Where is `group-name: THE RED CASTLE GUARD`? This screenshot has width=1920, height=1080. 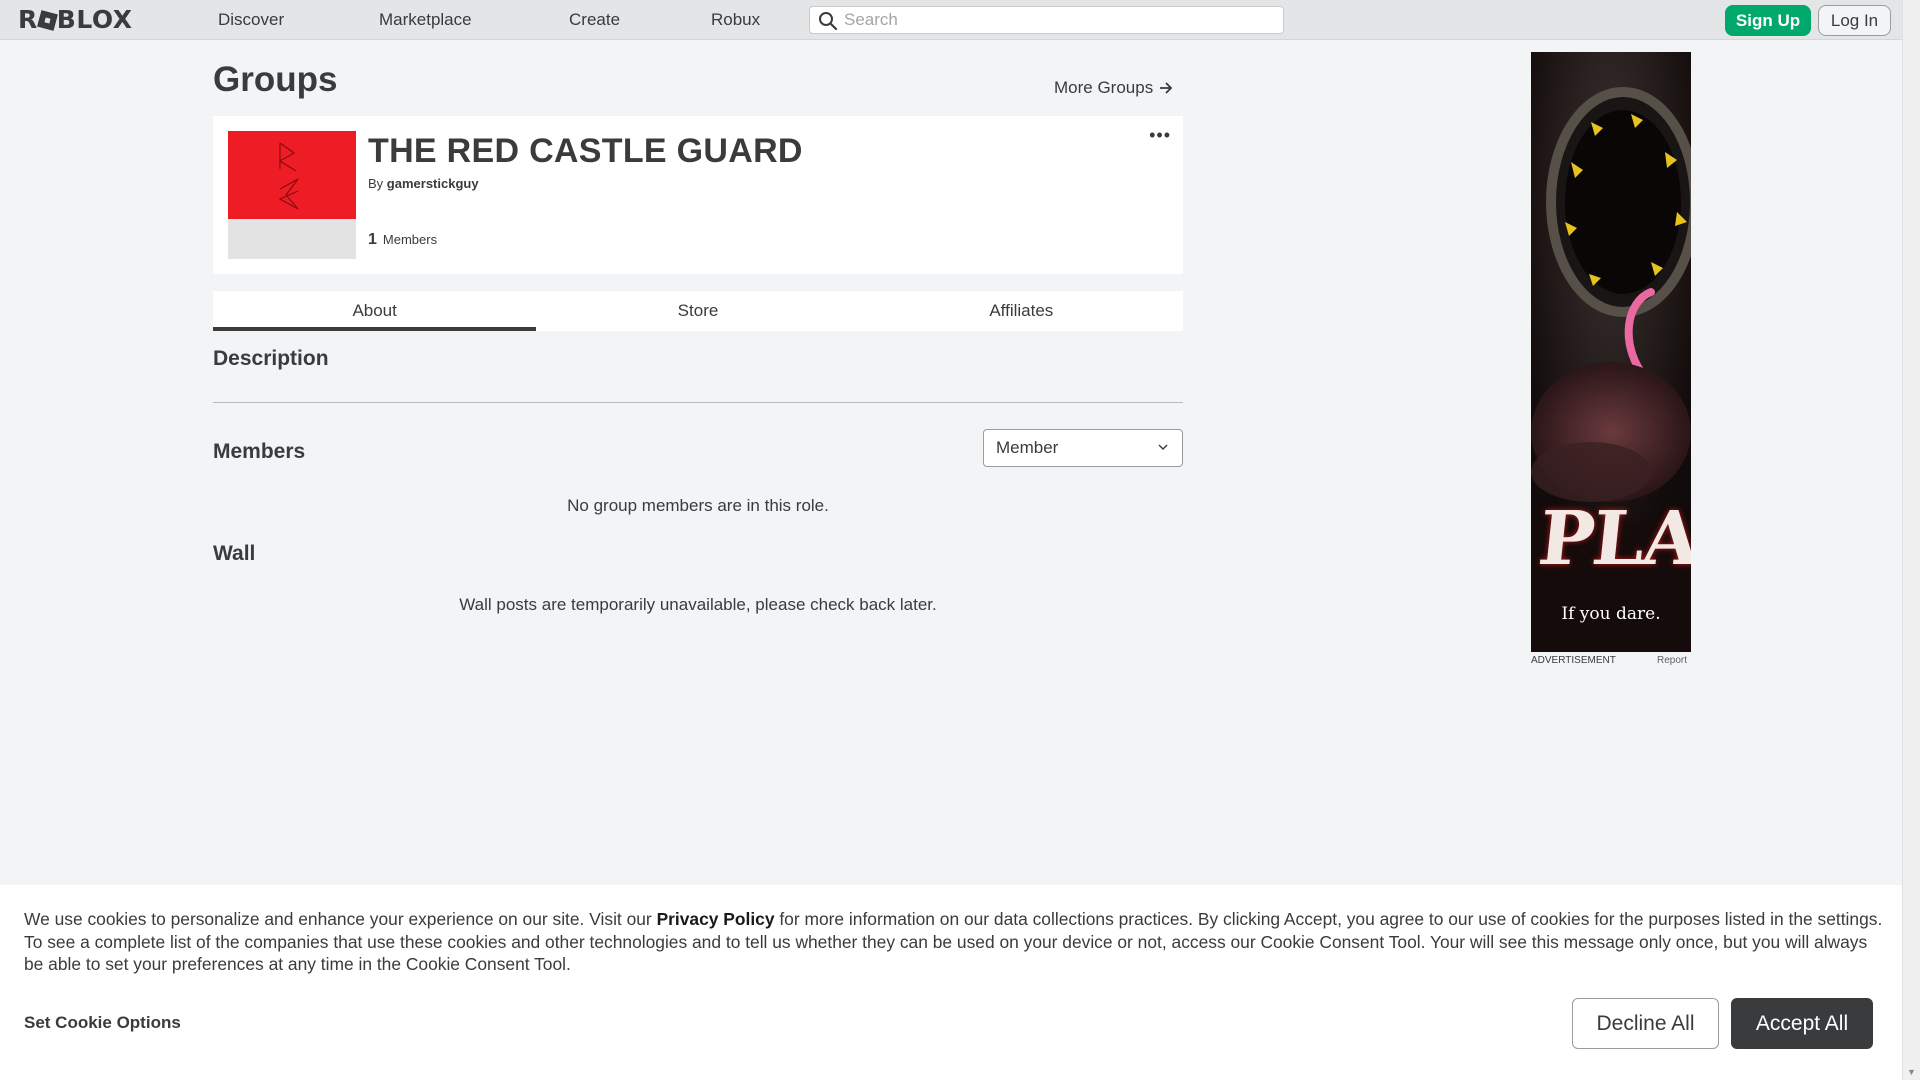 group-name: THE RED CASTLE GUARD is located at coordinates (585, 151).